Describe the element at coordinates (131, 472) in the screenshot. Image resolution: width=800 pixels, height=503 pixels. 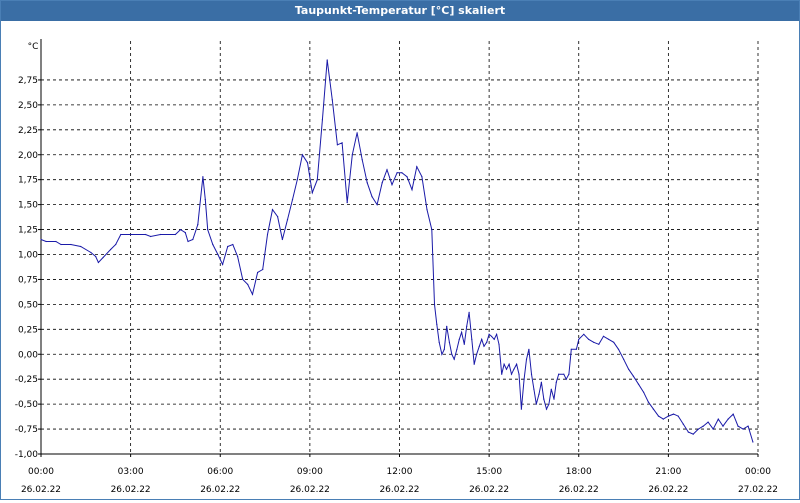
I see `x-tick-time-label: 03:00` at that location.